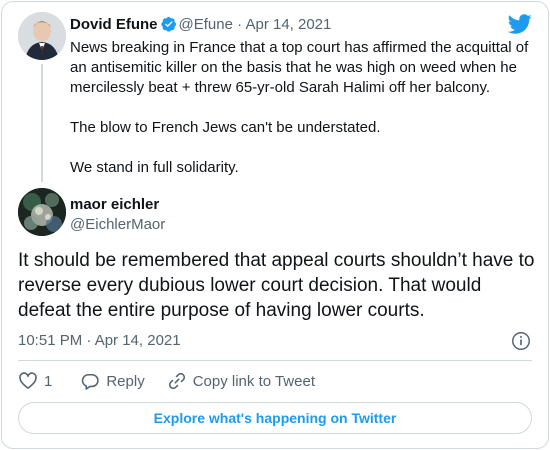  Describe the element at coordinates (91, 381) in the screenshot. I see `reply-icon` at that location.